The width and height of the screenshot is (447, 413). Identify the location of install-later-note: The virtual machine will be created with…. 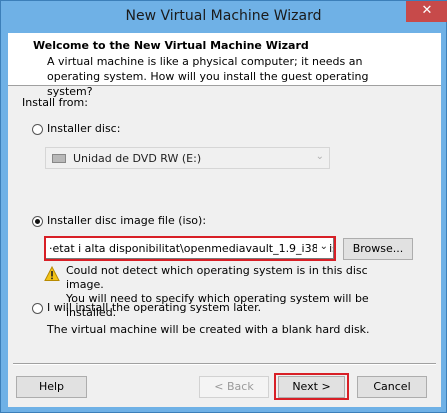
(208, 329).